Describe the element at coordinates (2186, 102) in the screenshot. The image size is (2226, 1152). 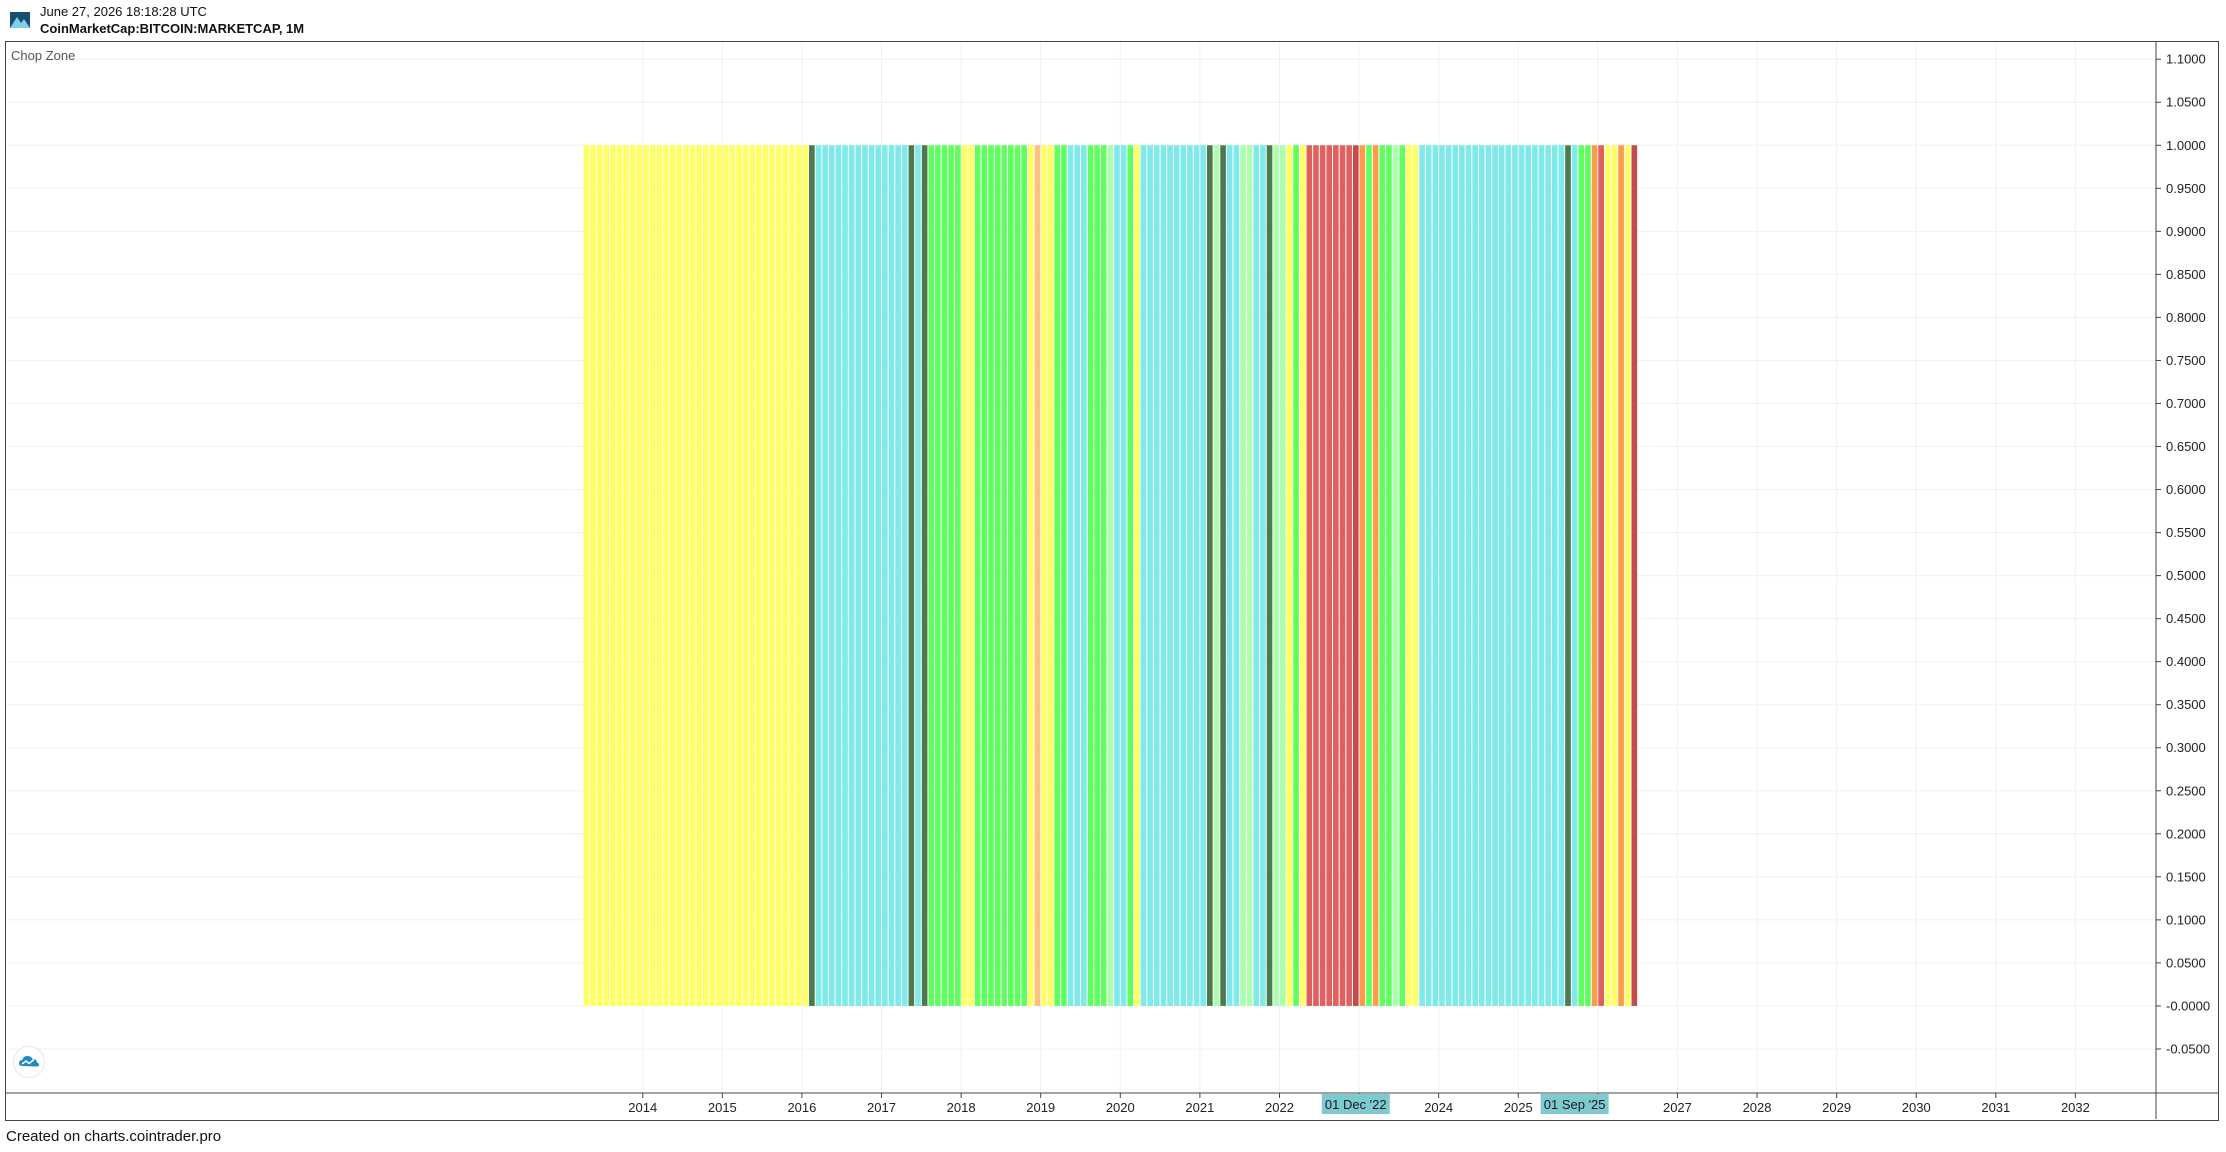
I see `y-tick-label: 1.0500` at that location.